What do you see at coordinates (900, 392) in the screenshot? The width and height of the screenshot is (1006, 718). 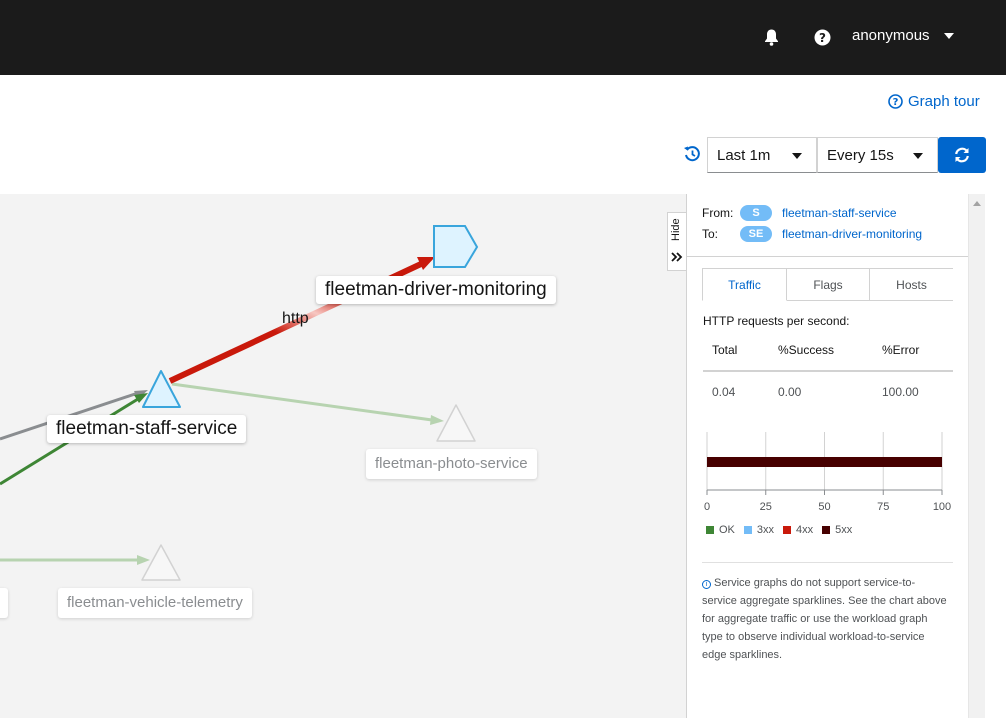 I see `cell-error: 100.00` at bounding box center [900, 392].